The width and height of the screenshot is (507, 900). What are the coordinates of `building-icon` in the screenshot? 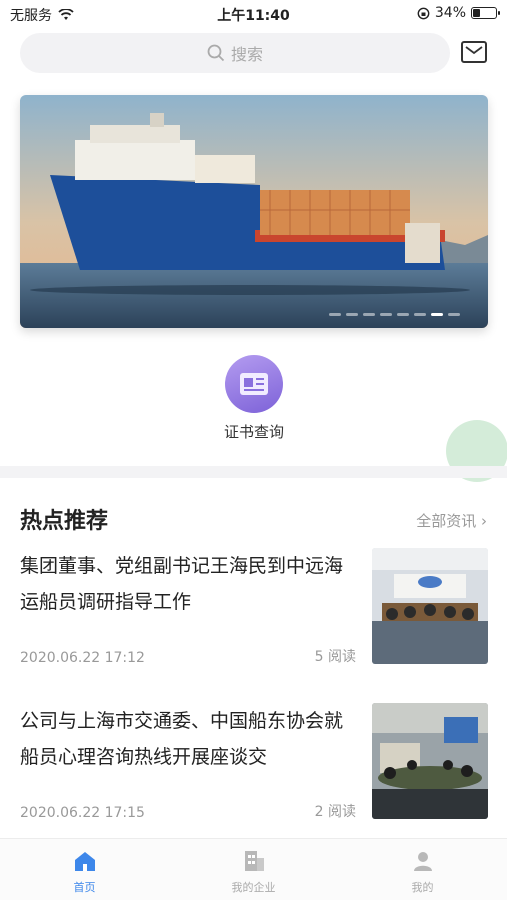 It's located at (254, 861).